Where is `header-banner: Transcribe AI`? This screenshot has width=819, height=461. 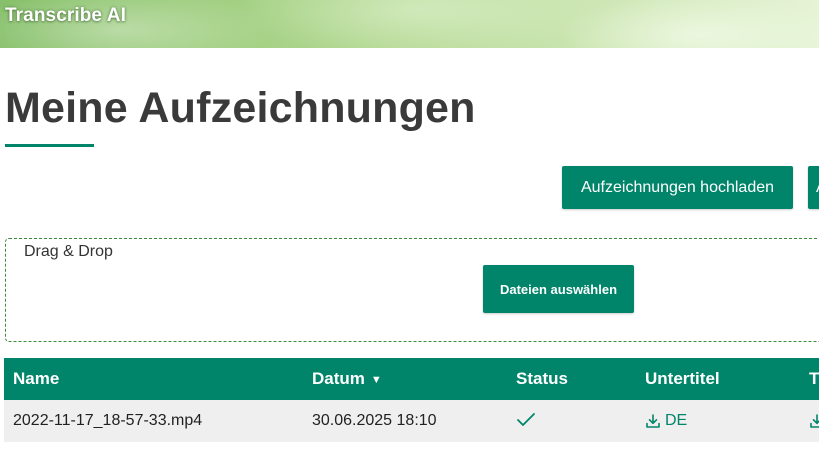
header-banner: Transcribe AI is located at coordinates (409, 24).